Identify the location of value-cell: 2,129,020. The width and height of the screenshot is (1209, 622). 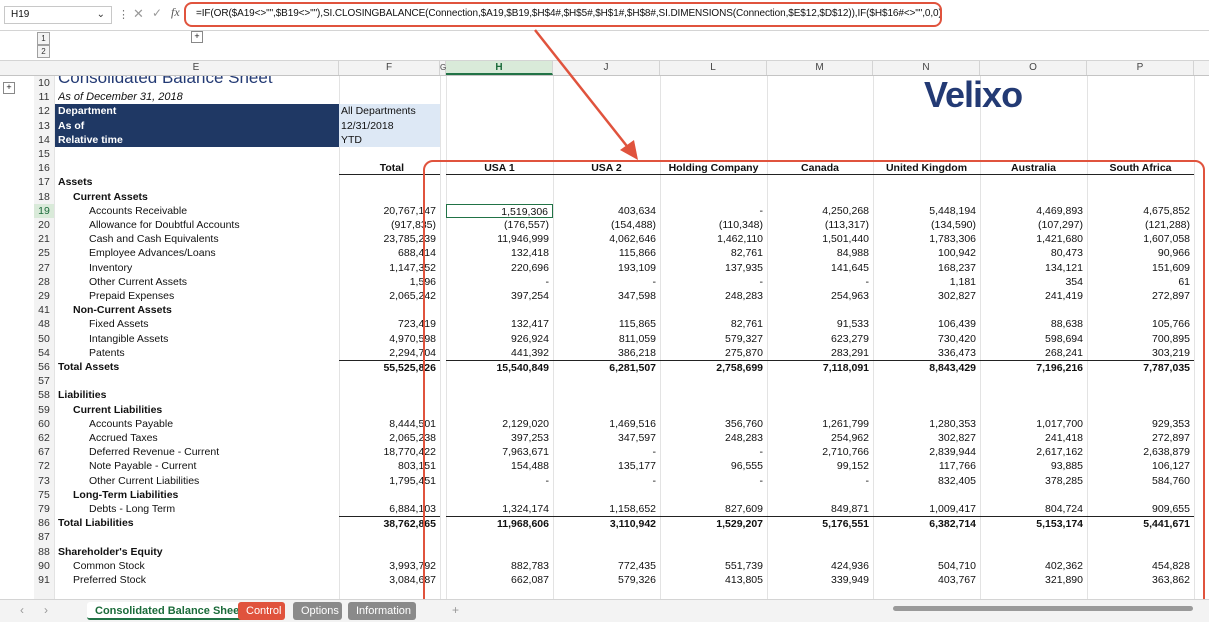
(499, 424).